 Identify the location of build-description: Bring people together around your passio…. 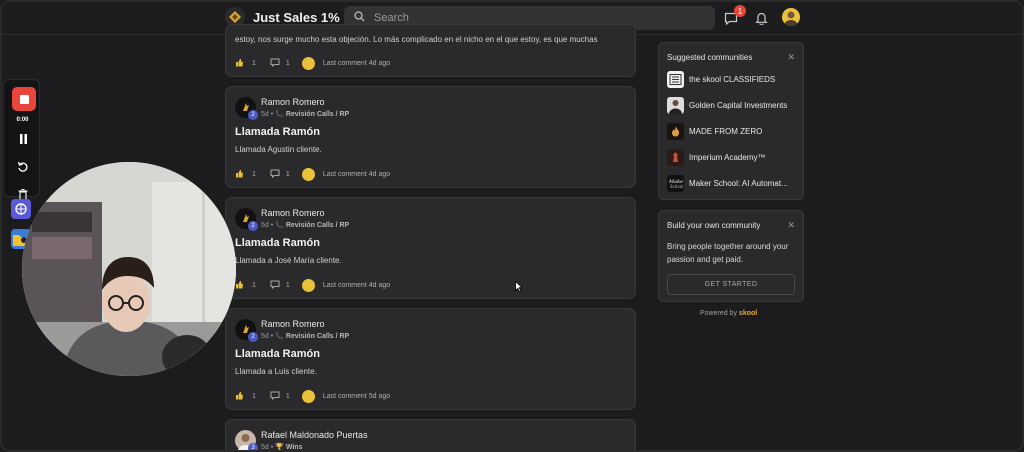
(728, 253).